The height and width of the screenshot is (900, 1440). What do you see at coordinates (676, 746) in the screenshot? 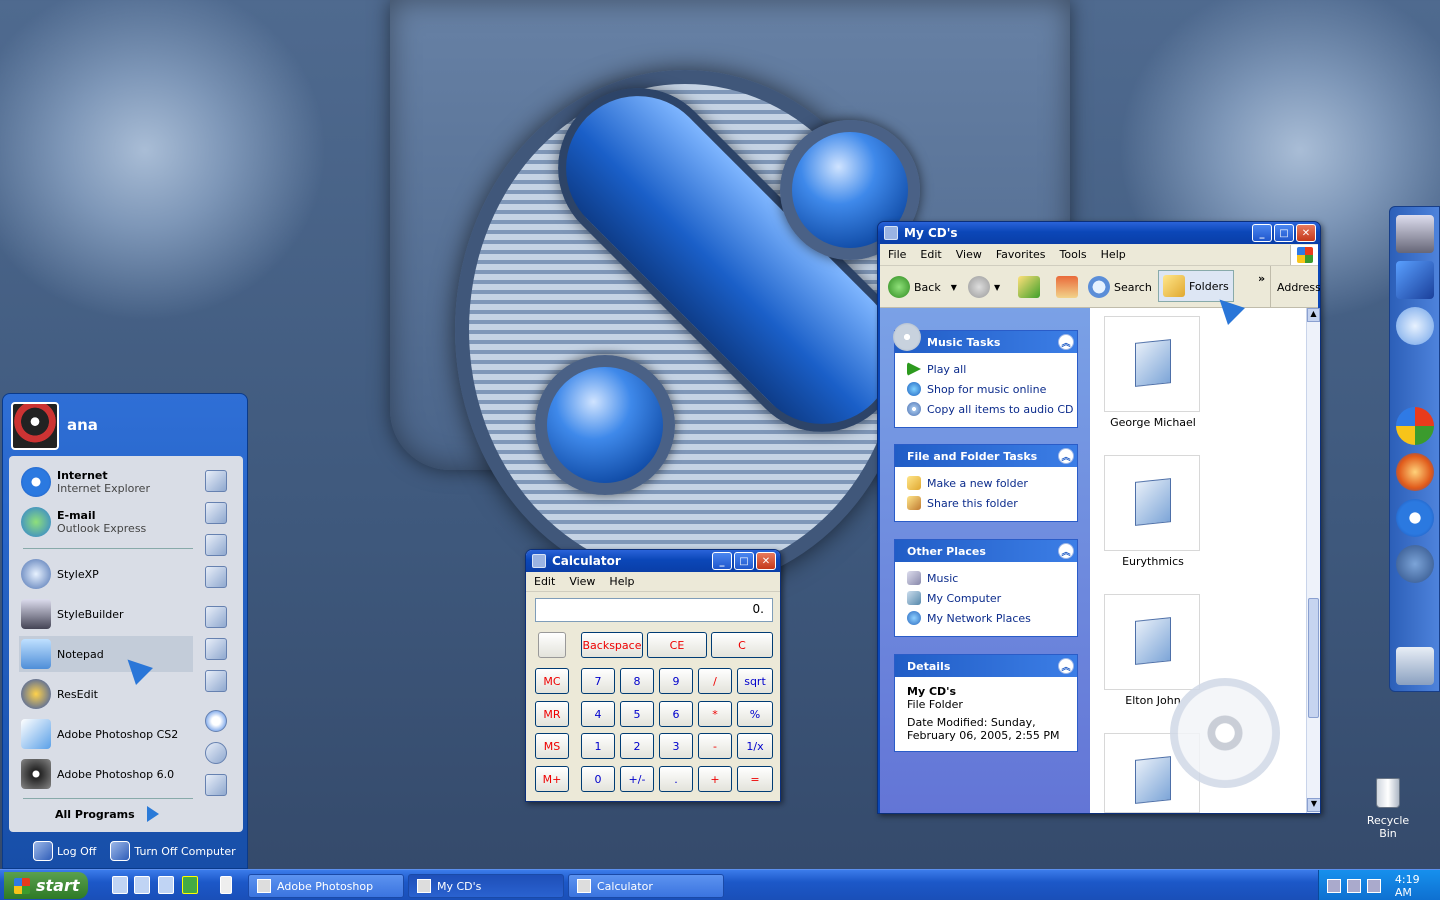
I see `key-3: 3` at bounding box center [676, 746].